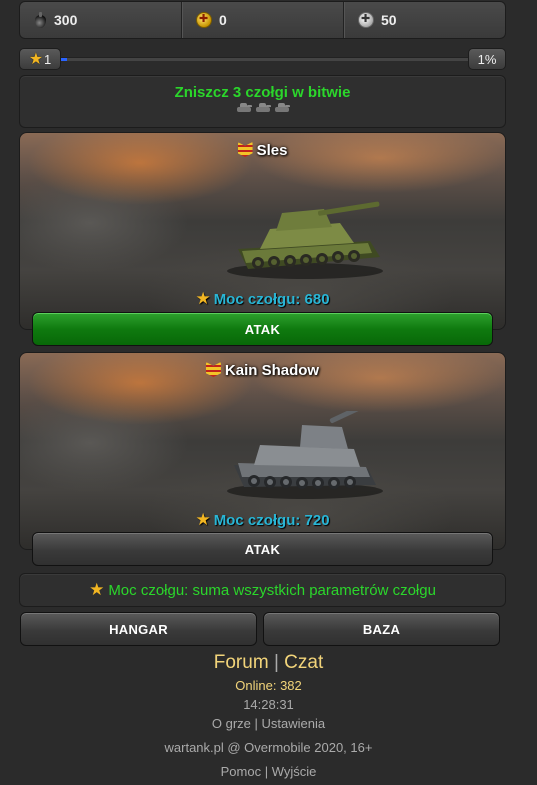 The image size is (537, 785). Describe the element at coordinates (256, 685) in the screenshot. I see `online-label: Online:` at that location.